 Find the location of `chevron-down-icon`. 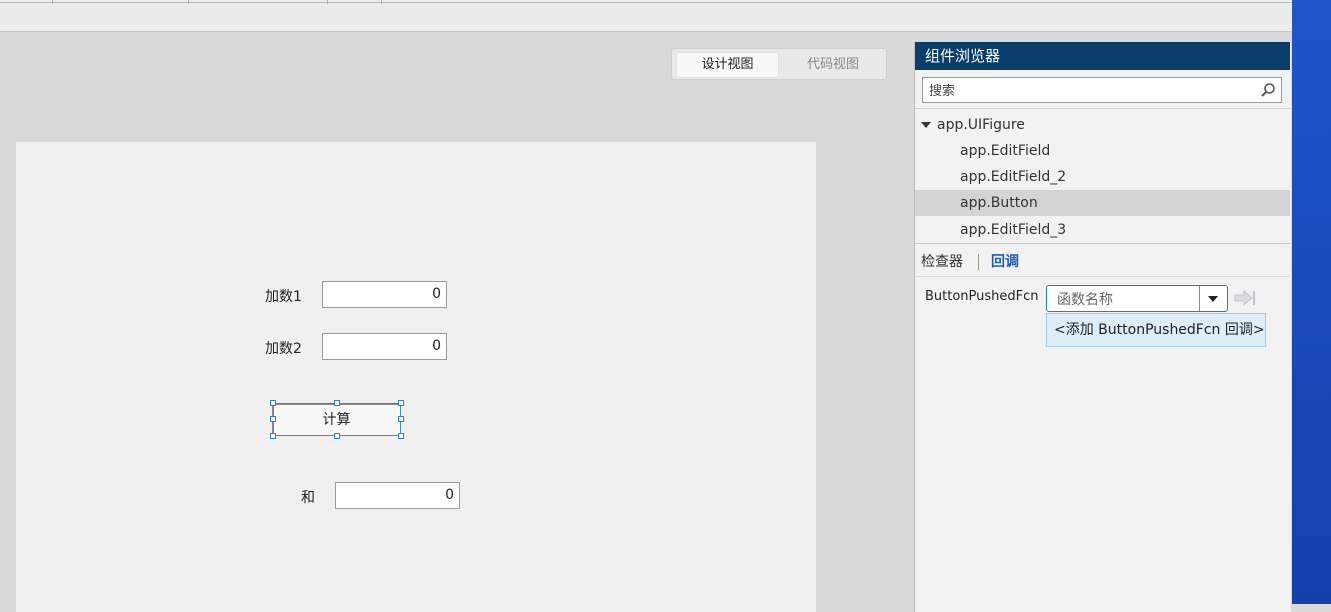

chevron-down-icon is located at coordinates (1213, 299).